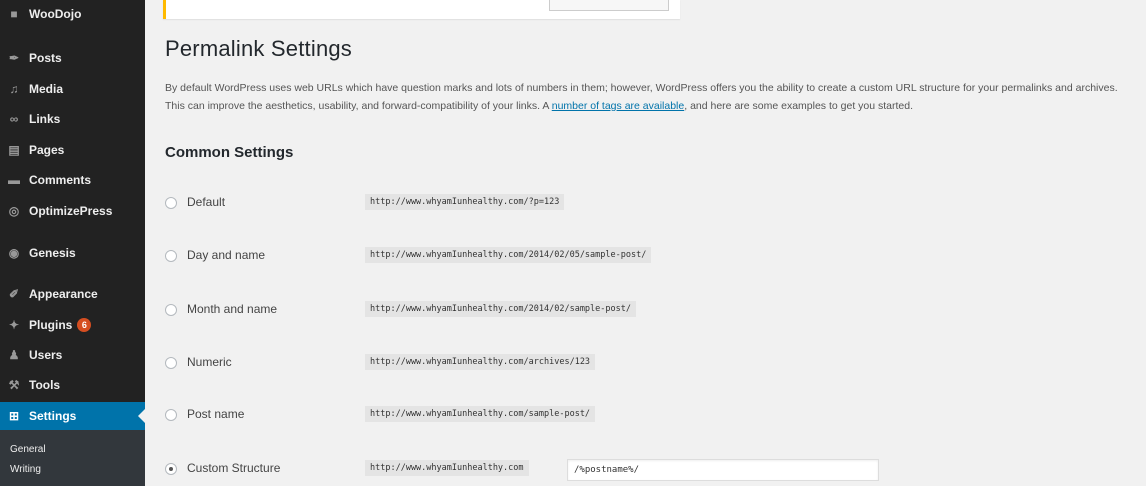 The image size is (1146, 486). I want to click on radio-custom-structure, so click(171, 469).